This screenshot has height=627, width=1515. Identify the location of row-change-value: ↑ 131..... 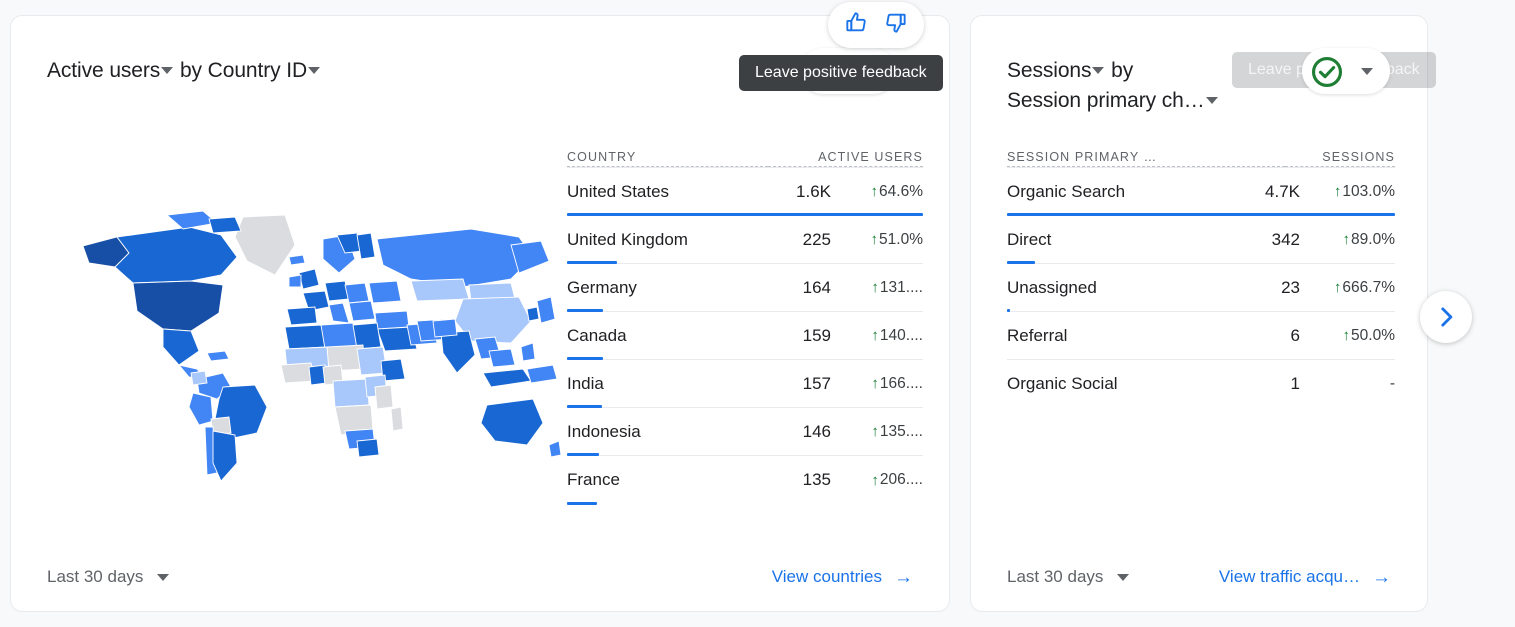
(877, 288).